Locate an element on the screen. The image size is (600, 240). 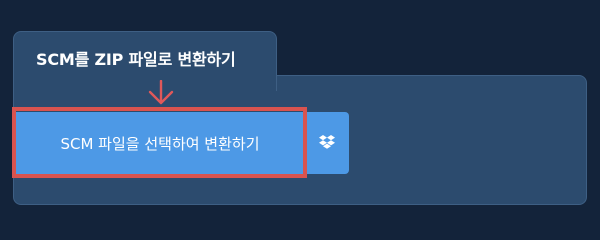
dropbox-icon is located at coordinates (327, 142).